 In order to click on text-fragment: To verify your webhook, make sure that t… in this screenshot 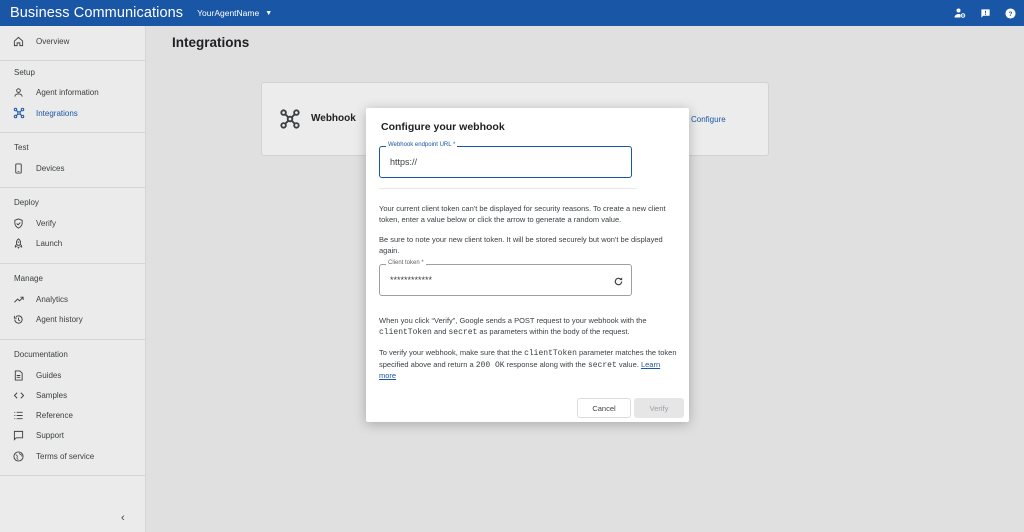, I will do `click(452, 352)`.